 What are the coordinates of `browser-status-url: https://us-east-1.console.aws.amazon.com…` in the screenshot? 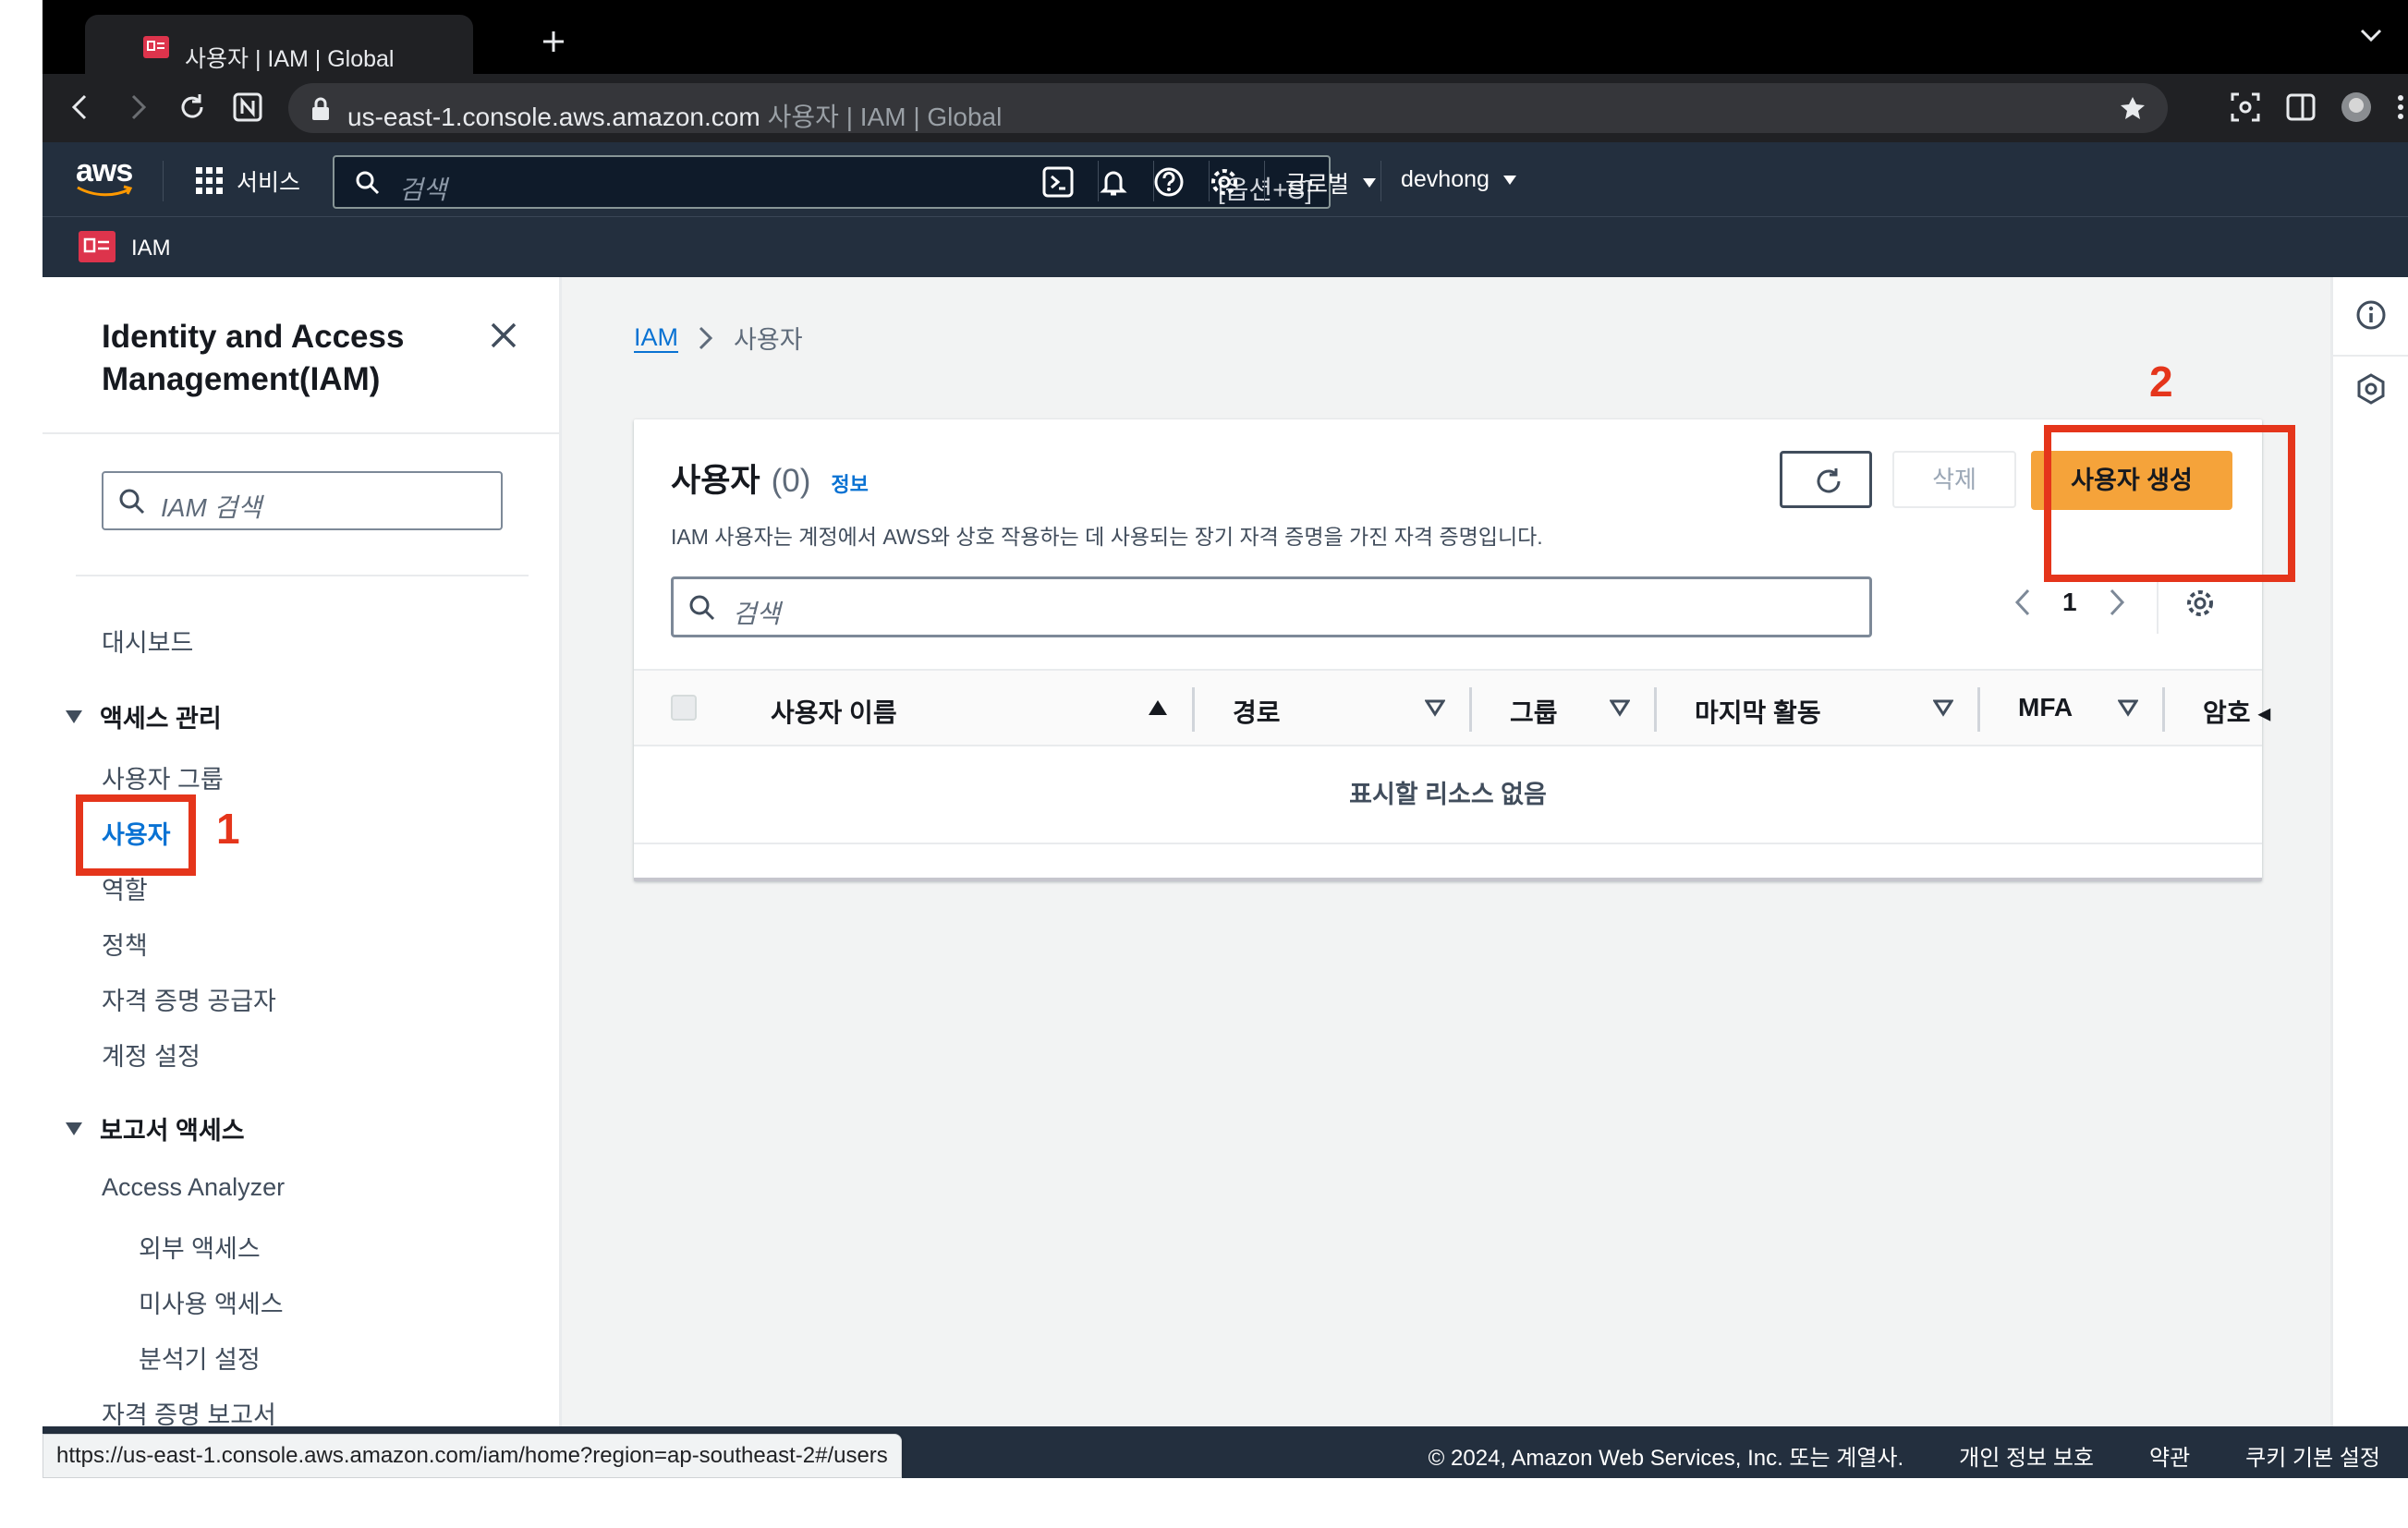 It's located at (472, 1456).